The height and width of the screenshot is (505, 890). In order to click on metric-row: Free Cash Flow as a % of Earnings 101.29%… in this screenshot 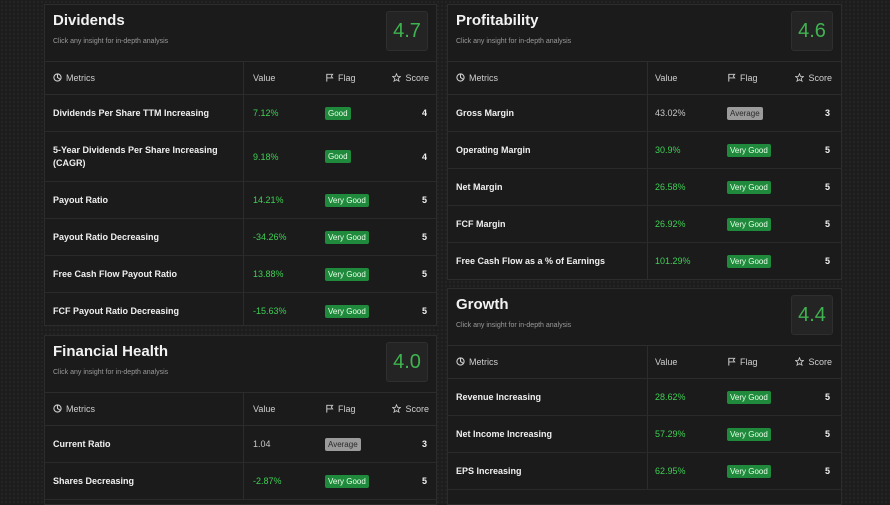, I will do `click(644, 261)`.